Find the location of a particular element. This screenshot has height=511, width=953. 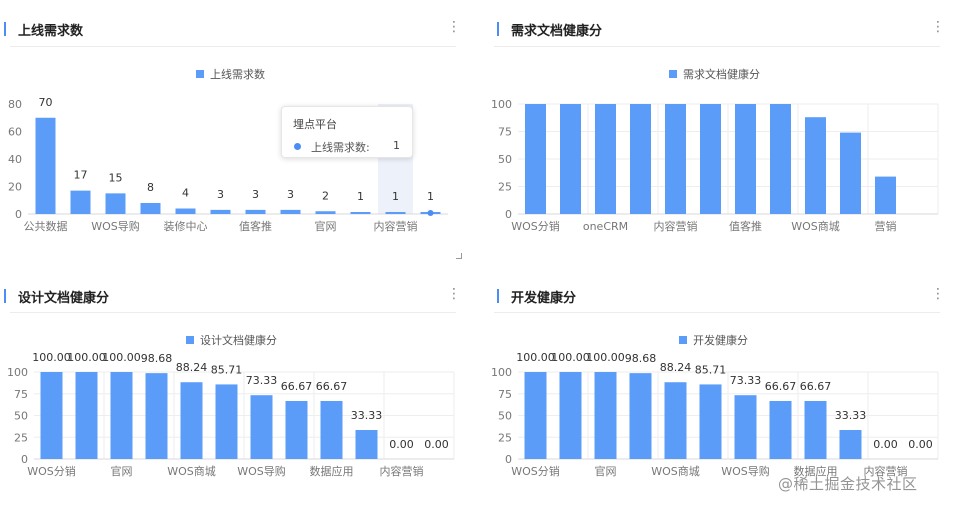

y-tick-label: 0 is located at coordinates (18, 214).